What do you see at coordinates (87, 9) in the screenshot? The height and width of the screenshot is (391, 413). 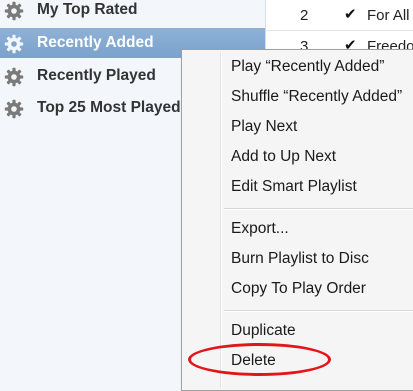 I see `playlist-label: My Top Rated` at bounding box center [87, 9].